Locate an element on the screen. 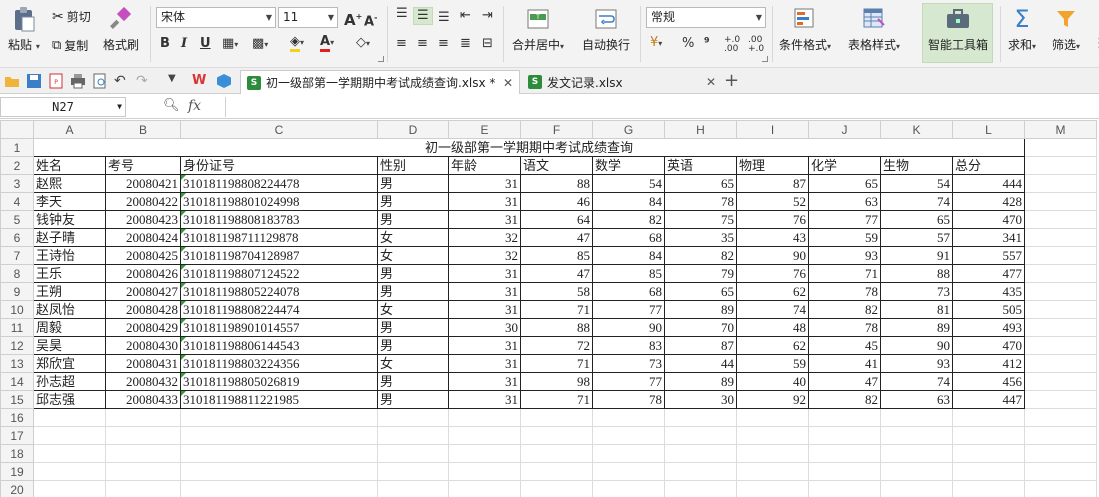  data-cell: 98 is located at coordinates (556, 381).